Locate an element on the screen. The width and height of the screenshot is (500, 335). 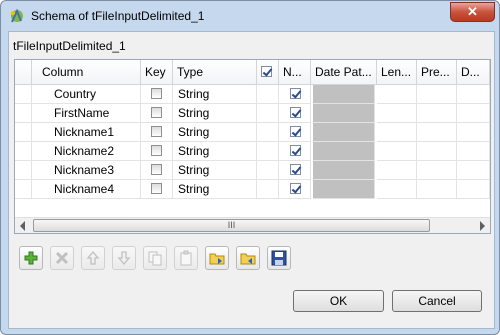
table-row: Nickname1 String is located at coordinates (252, 132).